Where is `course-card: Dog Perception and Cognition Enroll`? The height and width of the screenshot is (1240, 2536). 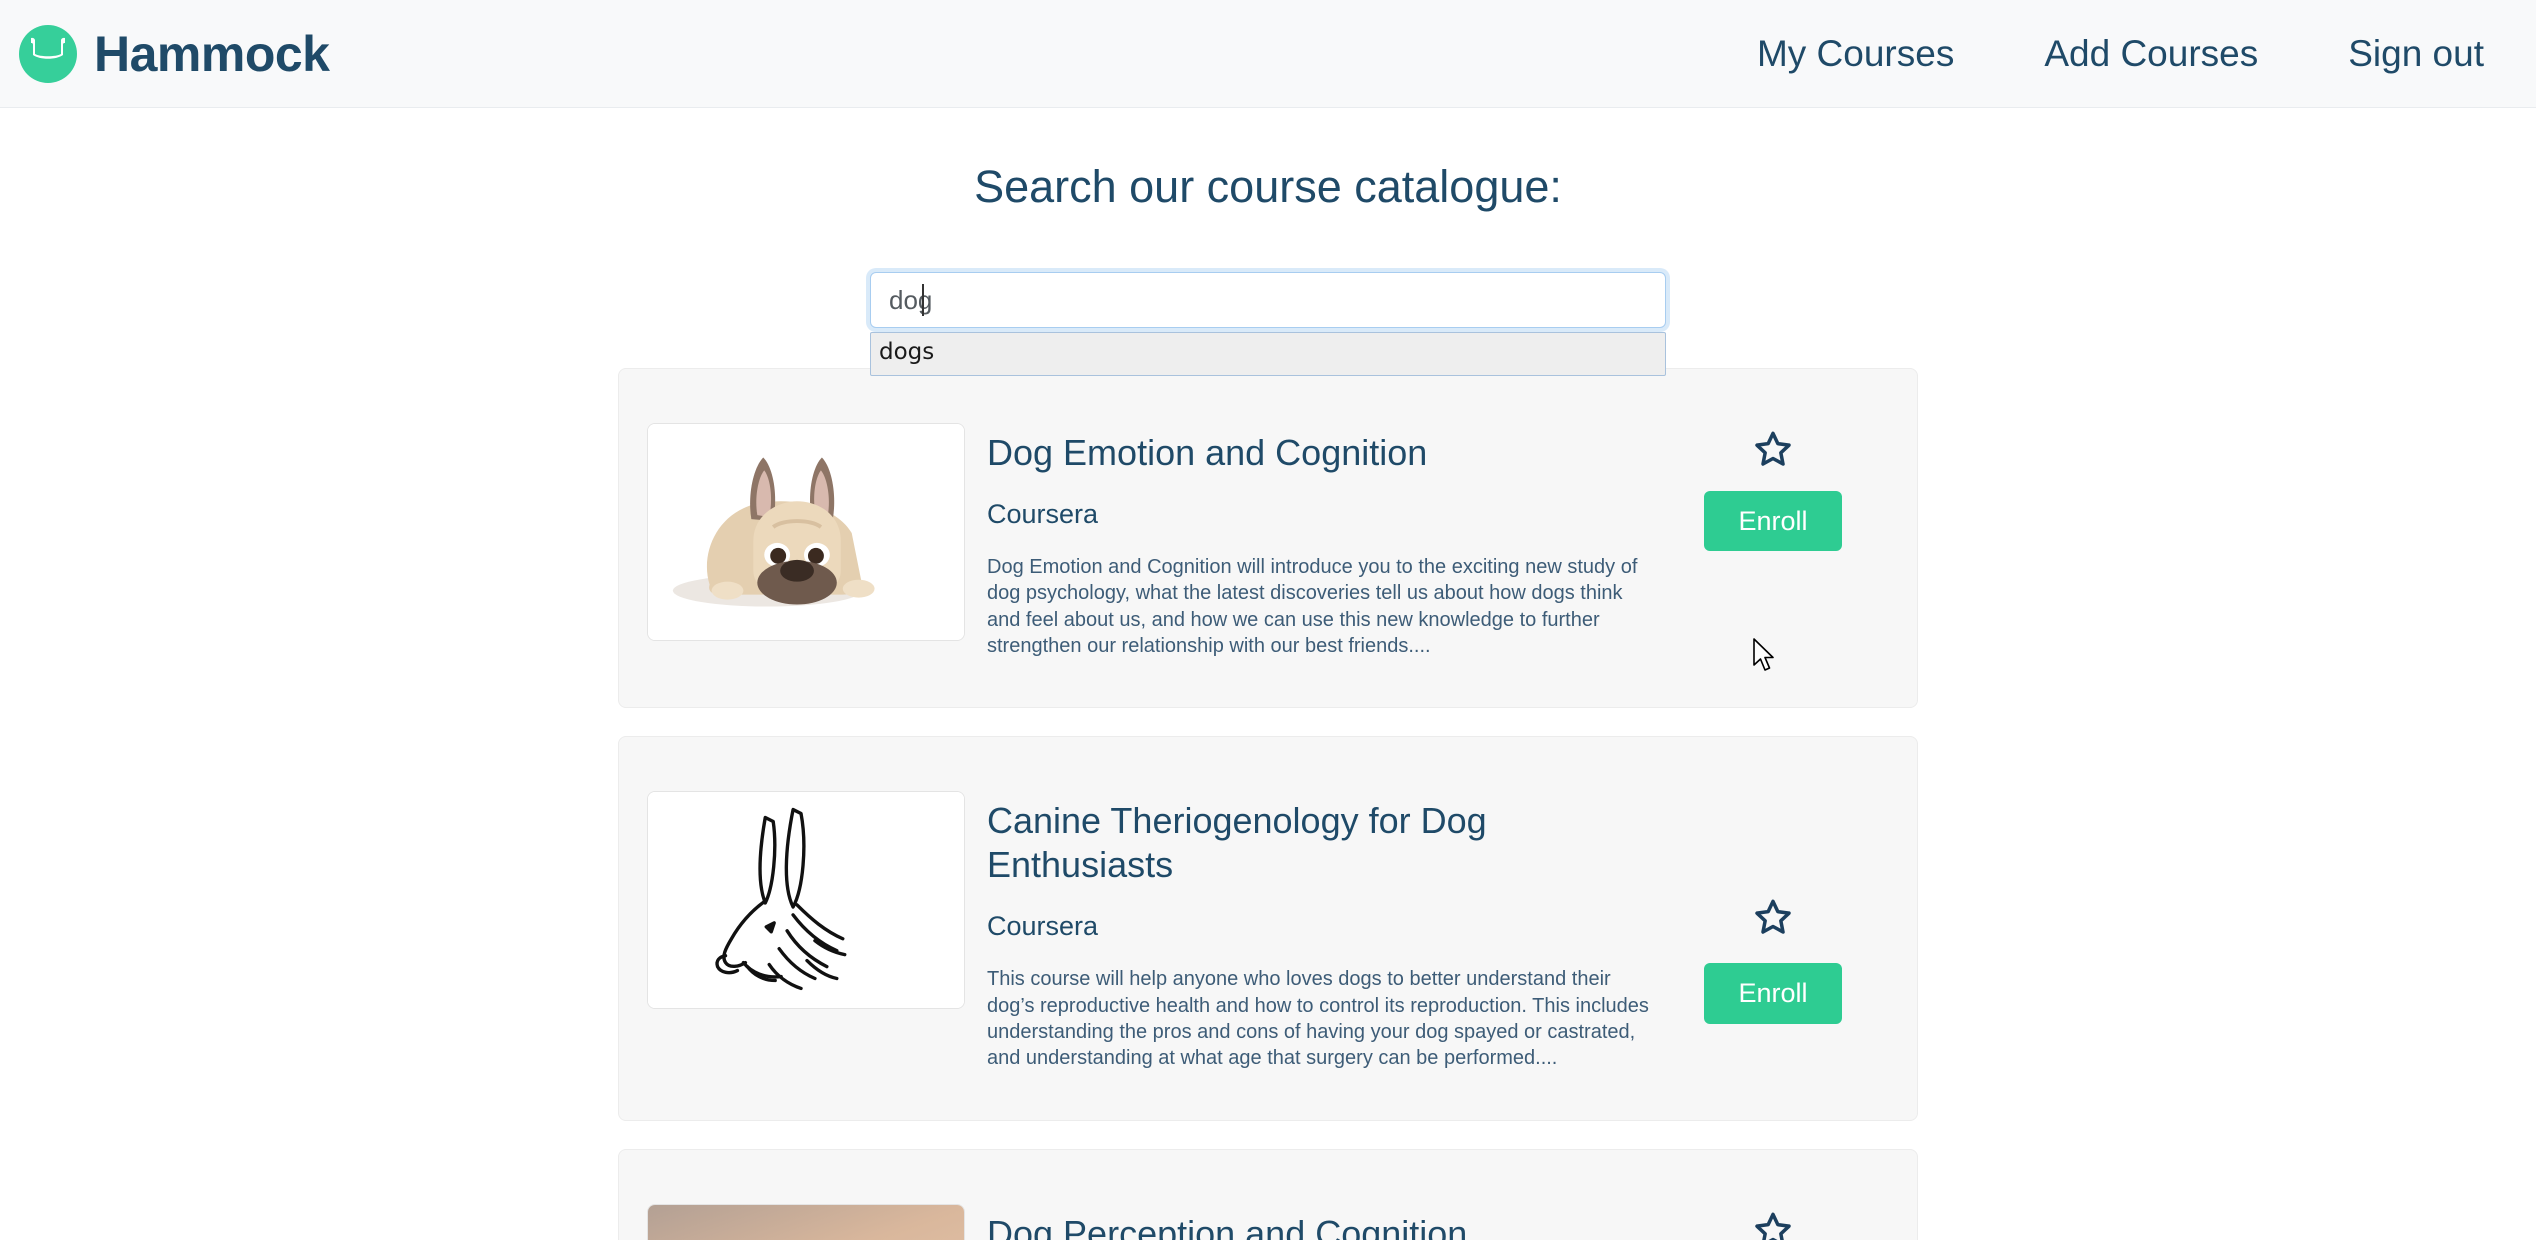 course-card: Dog Perception and Cognition Enroll is located at coordinates (1268, 1194).